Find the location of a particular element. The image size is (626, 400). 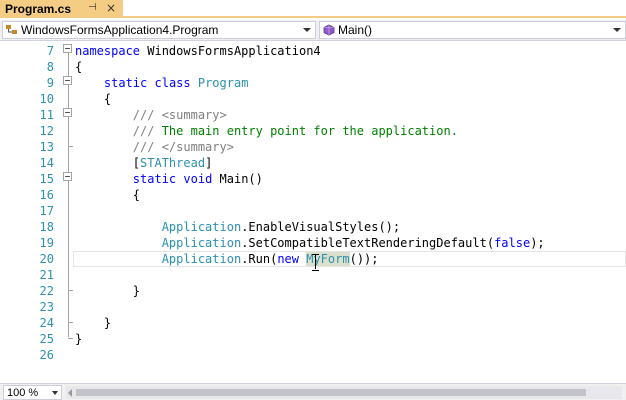

line-number: 14 is located at coordinates (46, 163).